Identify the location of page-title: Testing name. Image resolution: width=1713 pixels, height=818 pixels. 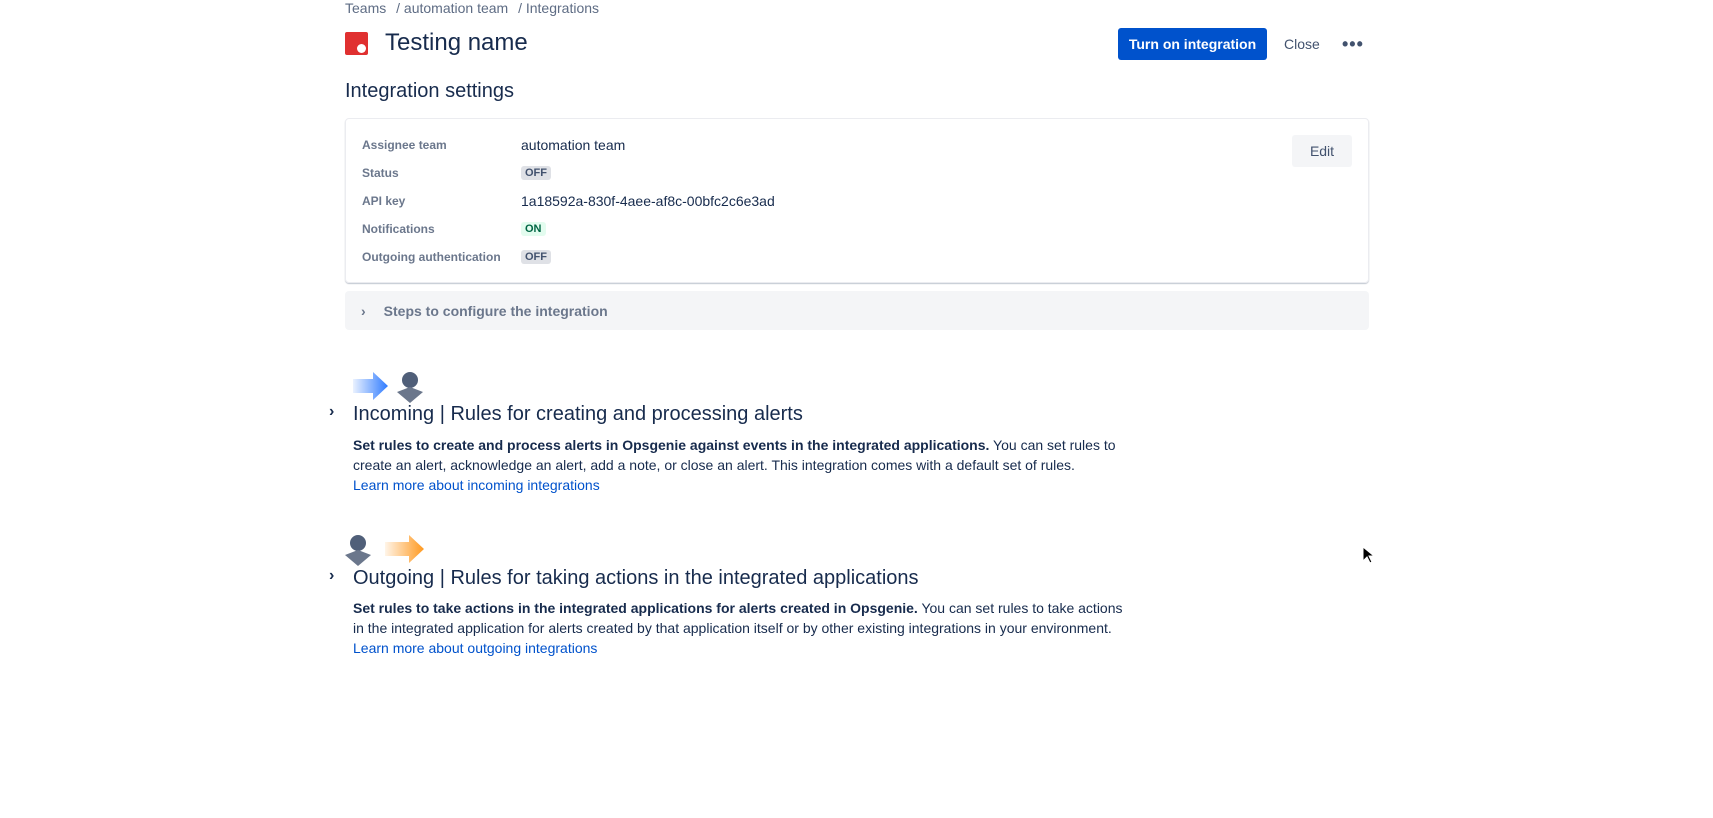
(456, 42).